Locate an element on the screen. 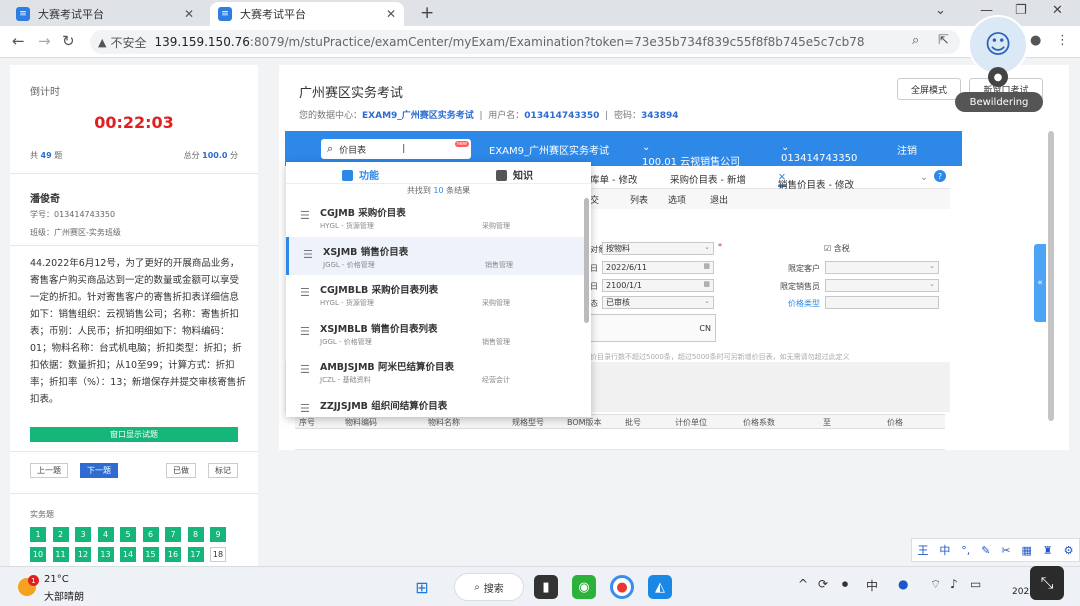 Image resolution: width=1080 pixels, height=606 pixels. toolbar-exit: 退出 is located at coordinates (719, 199).